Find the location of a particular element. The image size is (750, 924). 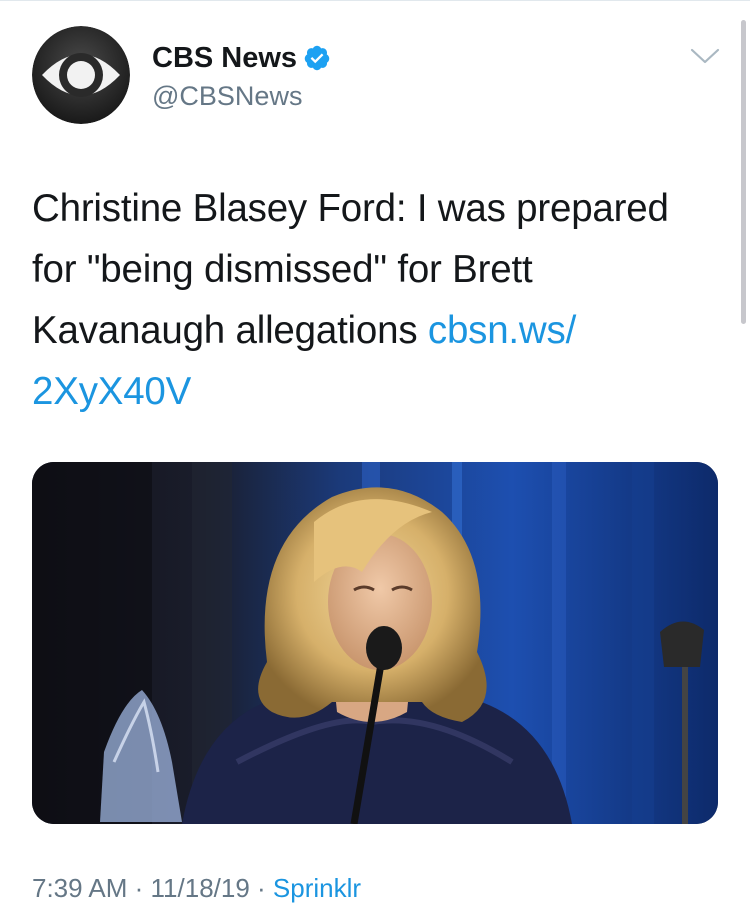

avatar is located at coordinates (81, 75).